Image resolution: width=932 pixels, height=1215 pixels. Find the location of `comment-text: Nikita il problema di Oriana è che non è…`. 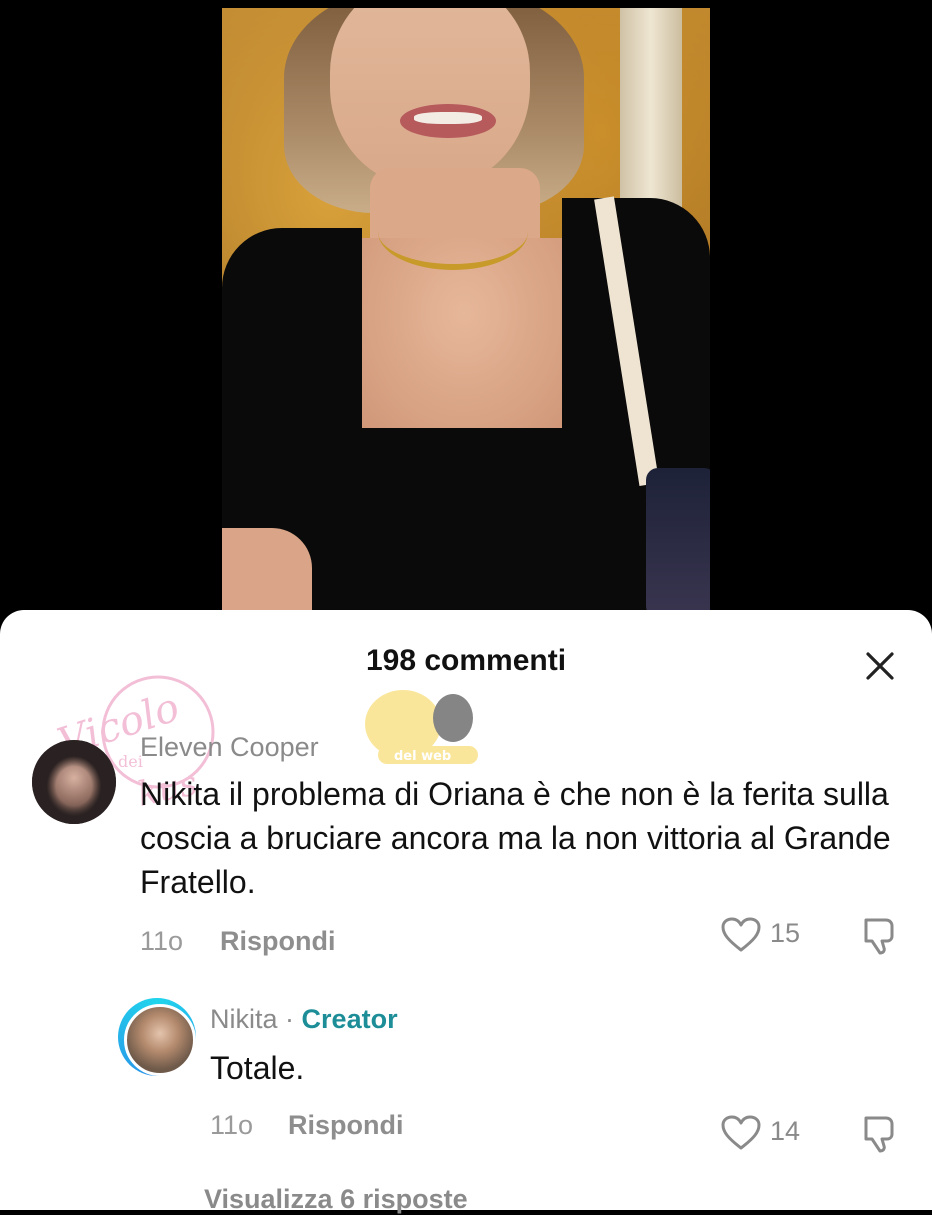

comment-text: Nikita il problema di Oriana è che non è… is located at coordinates (515, 838).